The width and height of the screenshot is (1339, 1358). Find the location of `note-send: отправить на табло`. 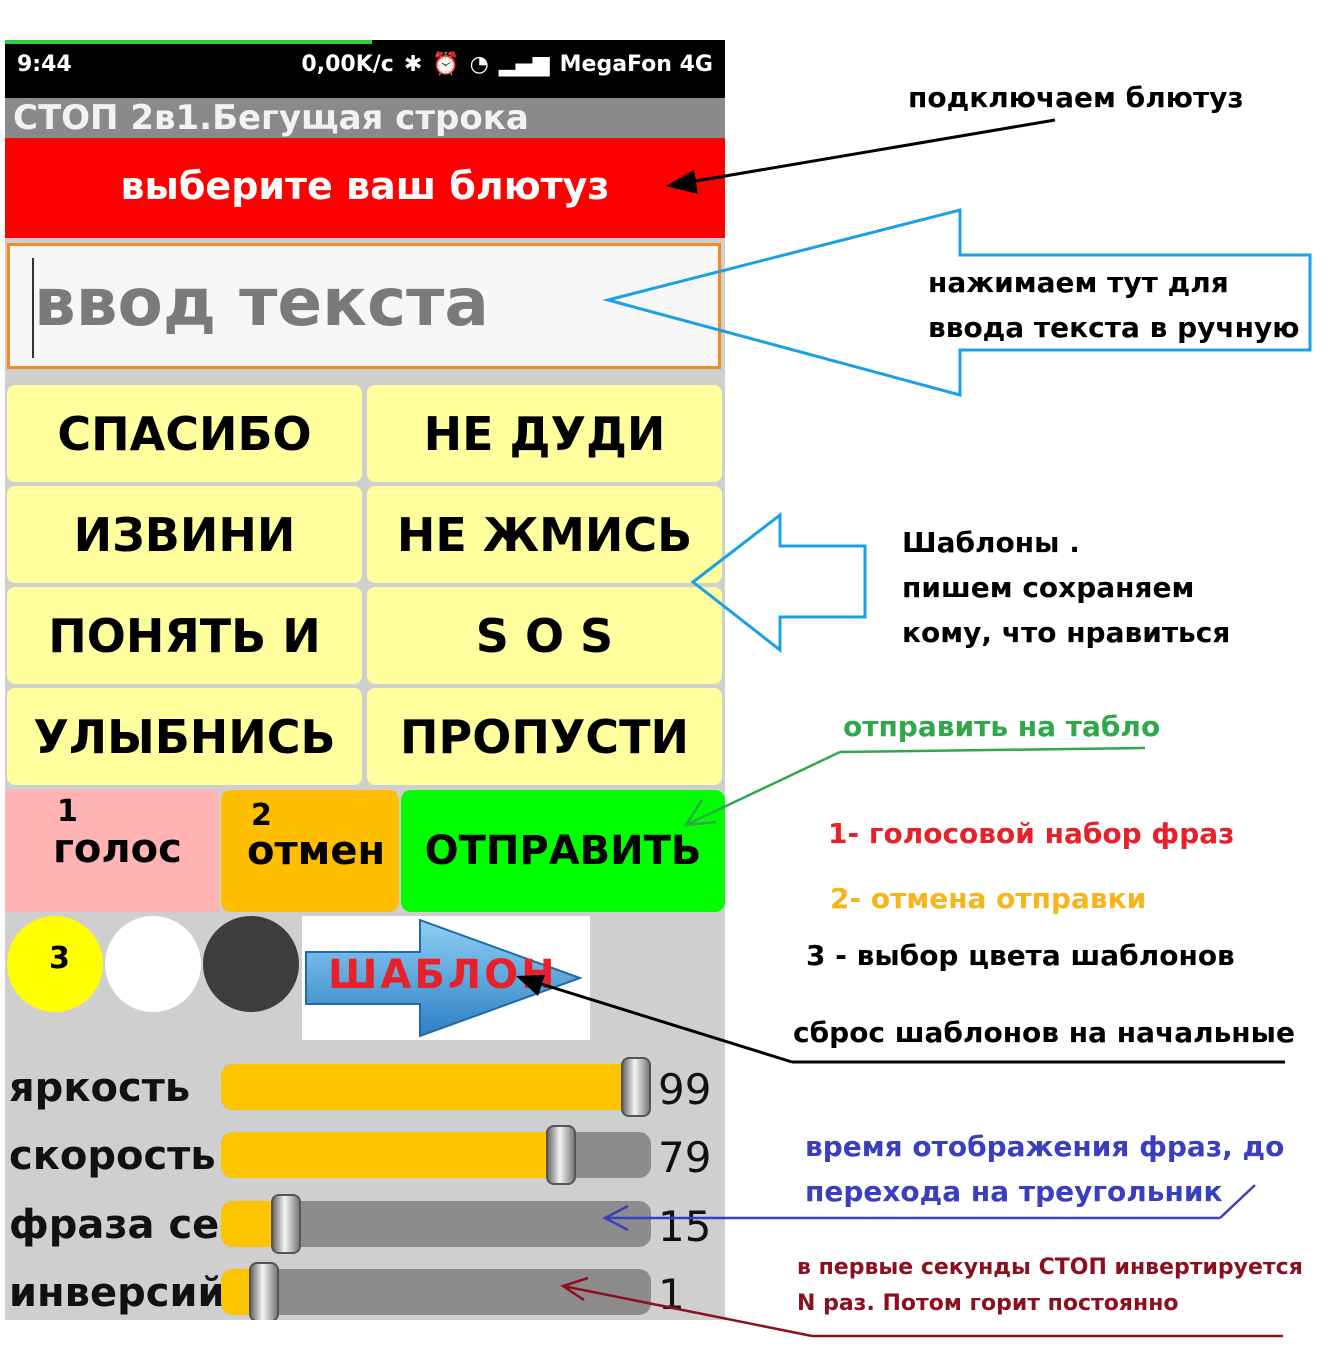

note-send: отправить на табло is located at coordinates (1002, 726).